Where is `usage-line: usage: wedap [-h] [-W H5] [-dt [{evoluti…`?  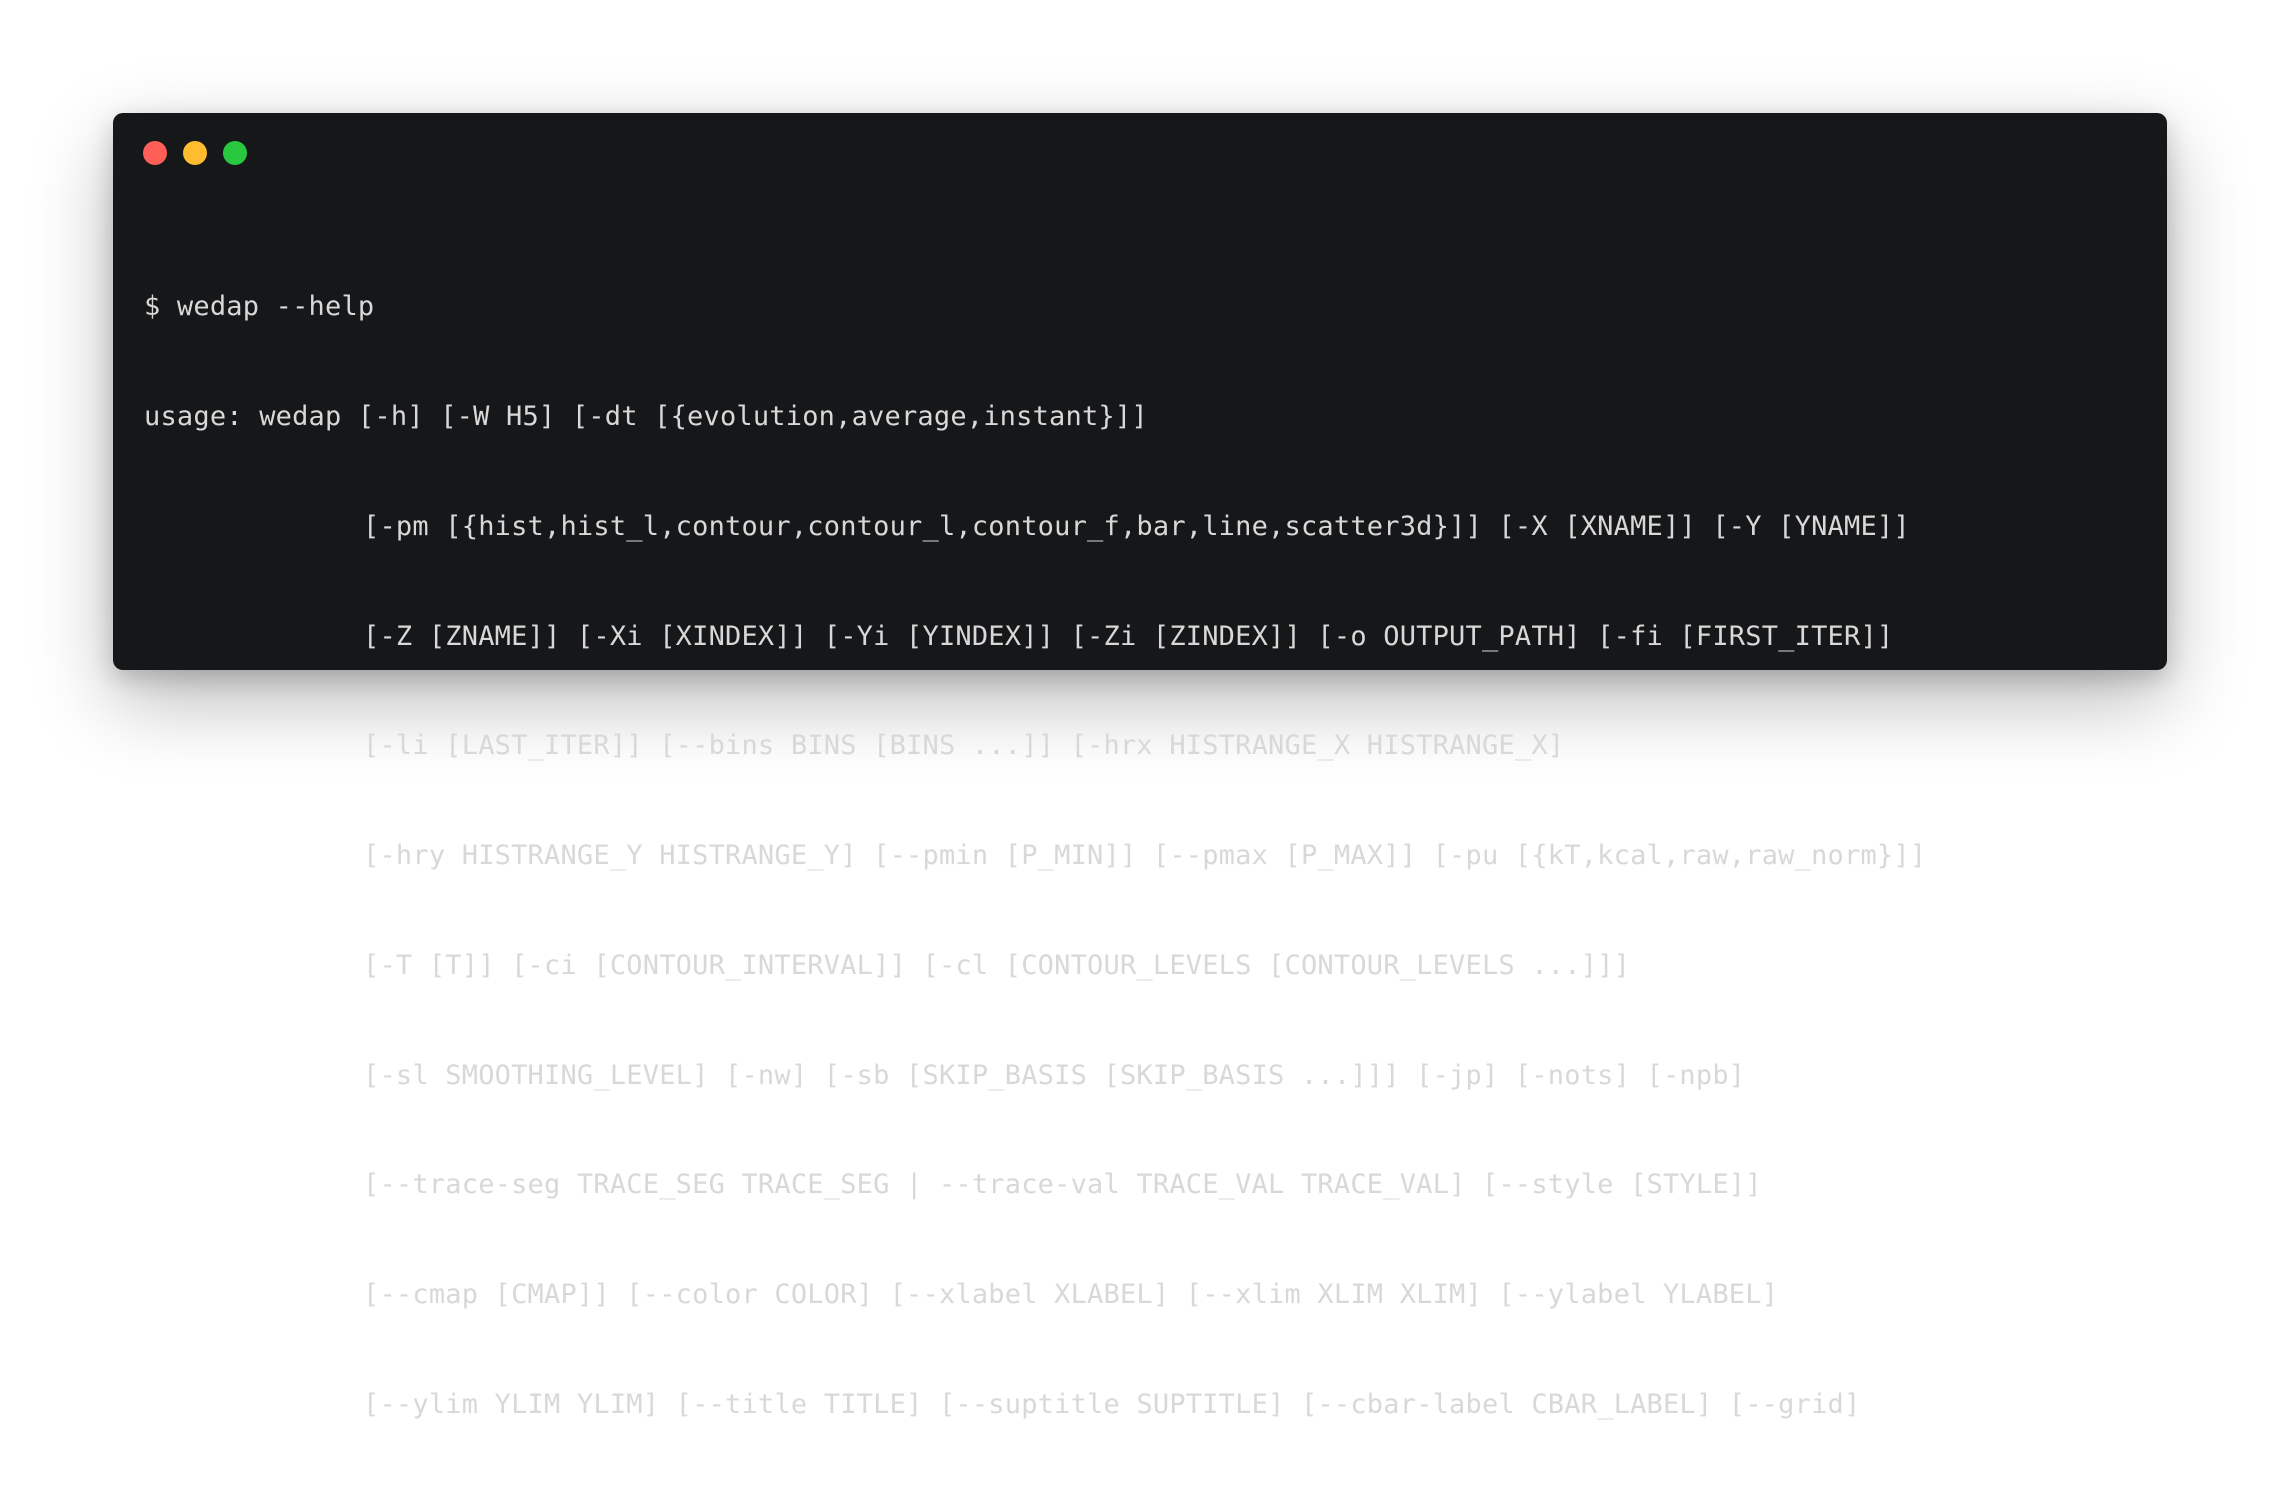 usage-line: usage: wedap [-h] [-W H5] [-dt [{evoluti… is located at coordinates (646, 416).